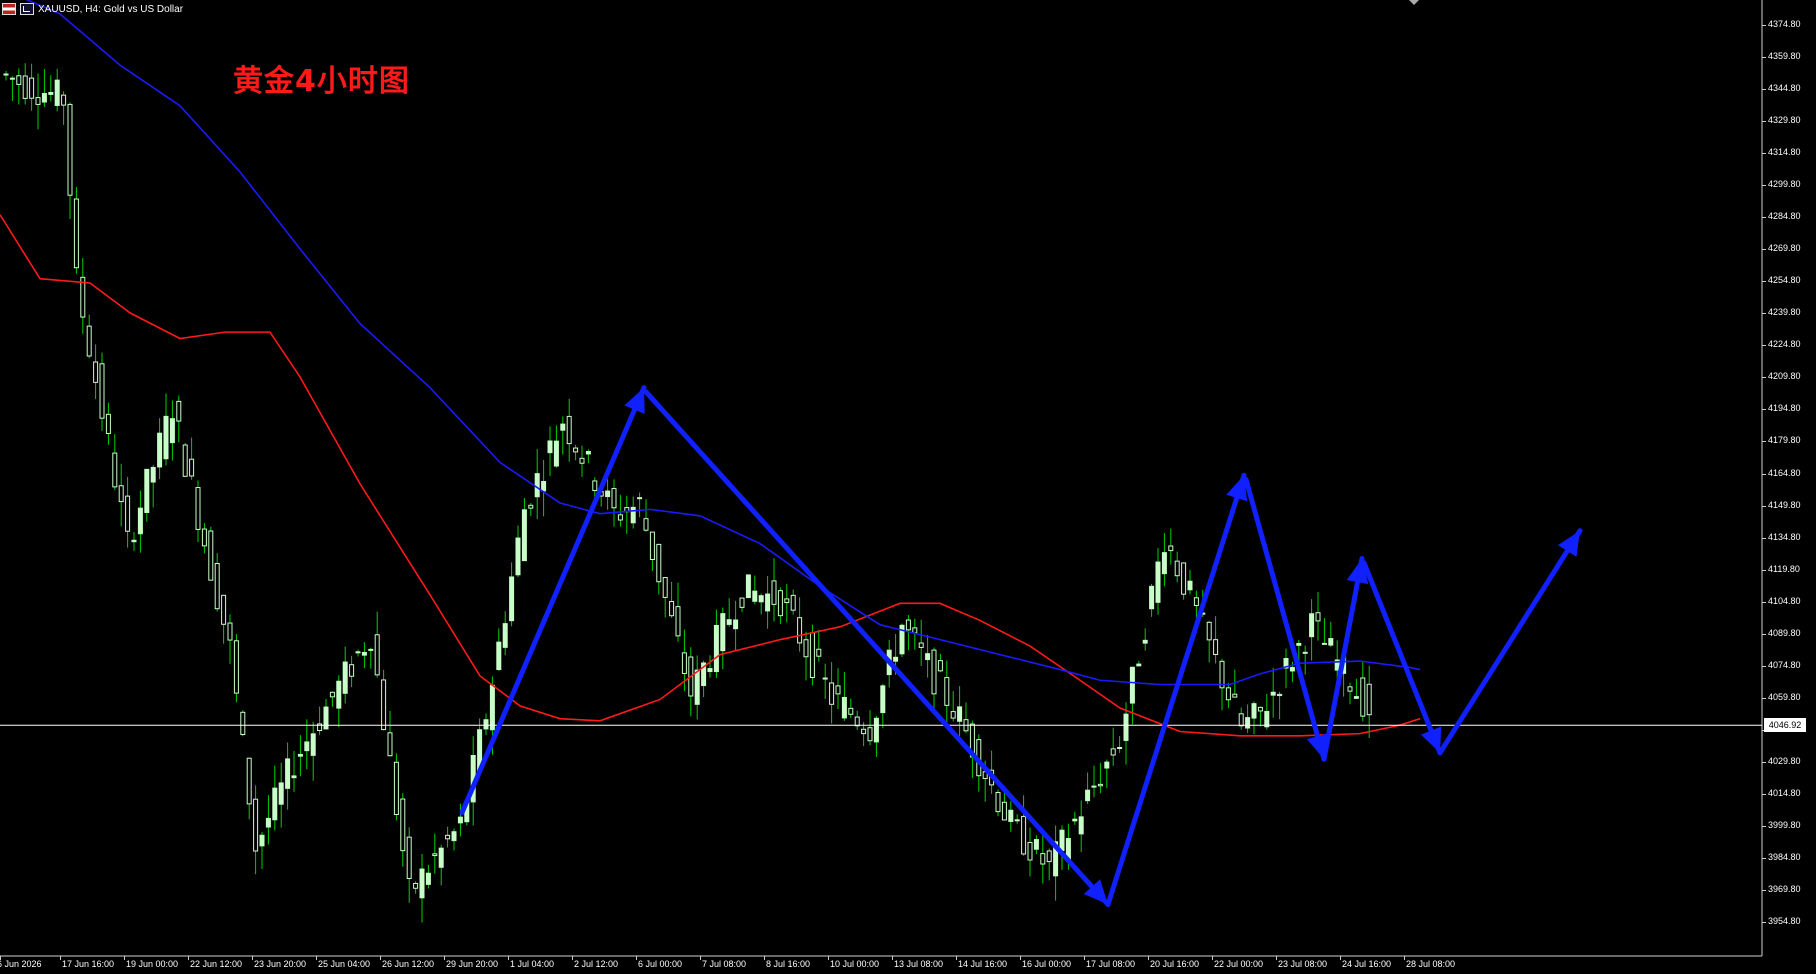 The image size is (1816, 974). I want to click on price-tick-label: 4299.80, so click(1784, 184).